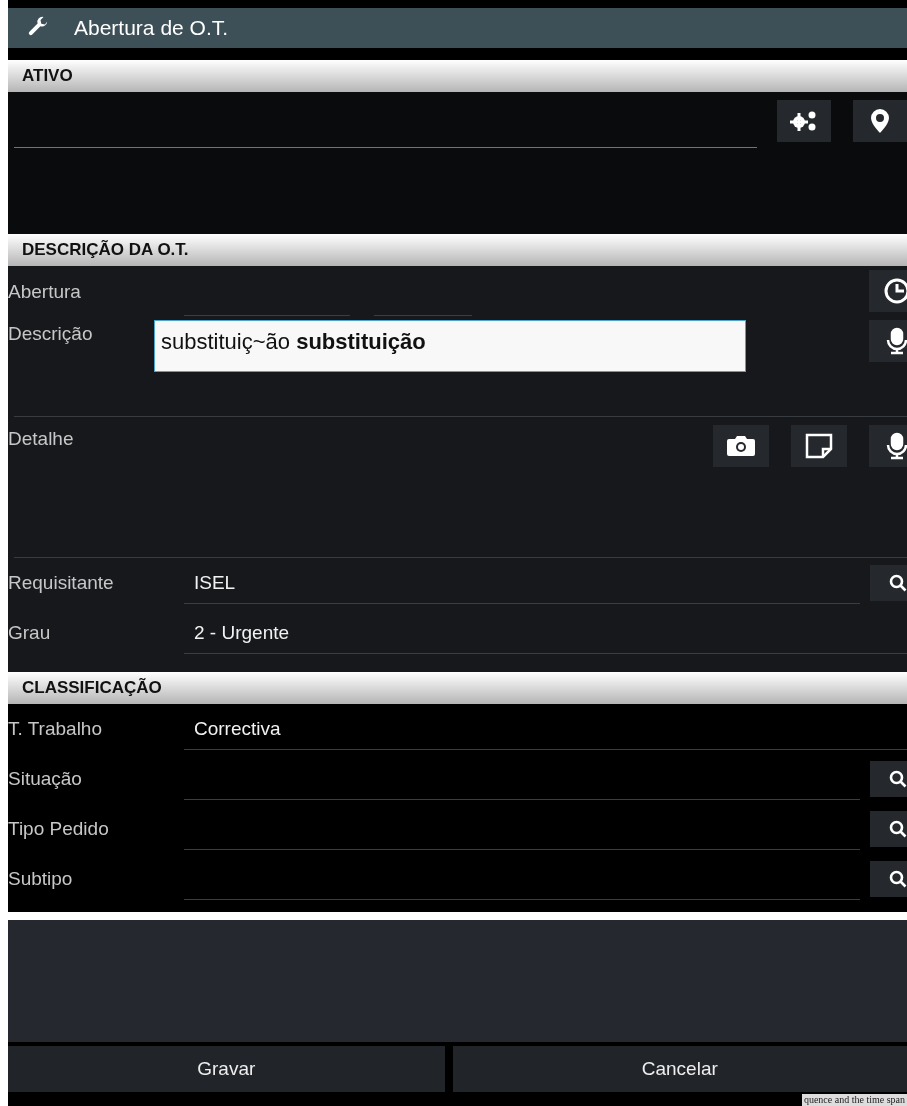 This screenshot has width=907, height=1106. What do you see at coordinates (45, 292) in the screenshot?
I see `field-label: Abertura` at bounding box center [45, 292].